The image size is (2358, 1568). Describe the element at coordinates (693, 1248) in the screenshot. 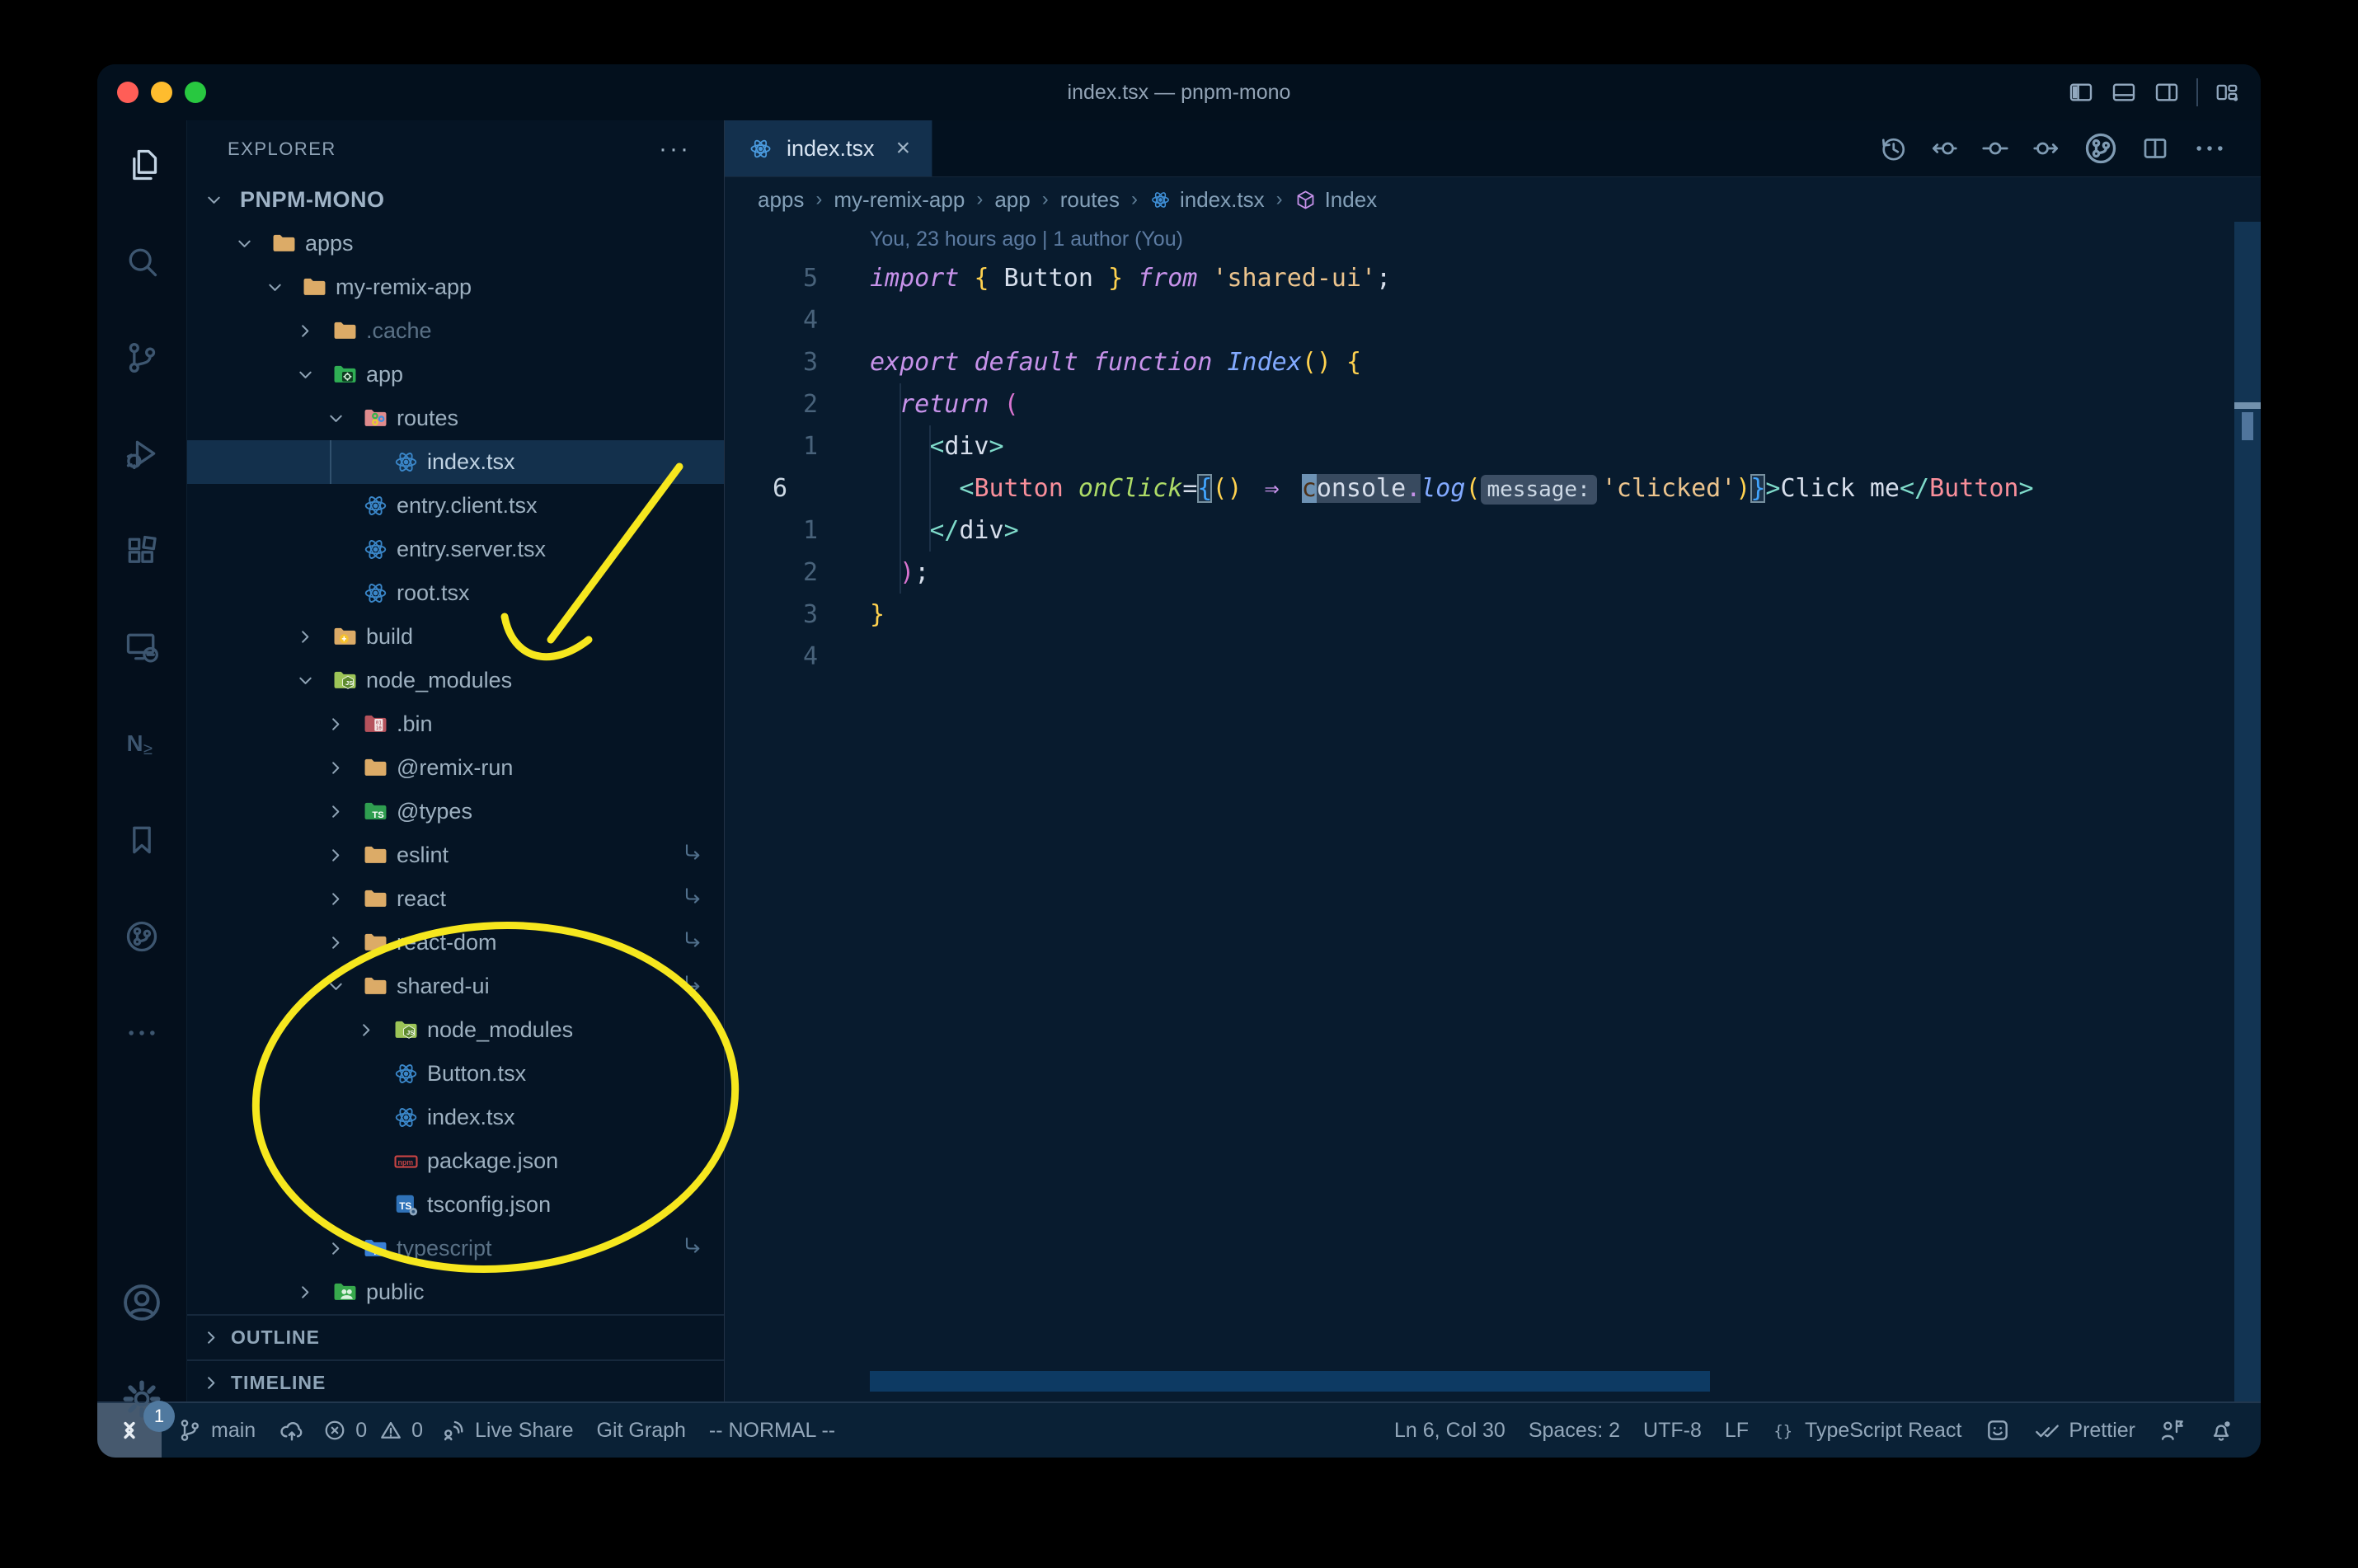

I see `symlink-arrow-icon` at that location.